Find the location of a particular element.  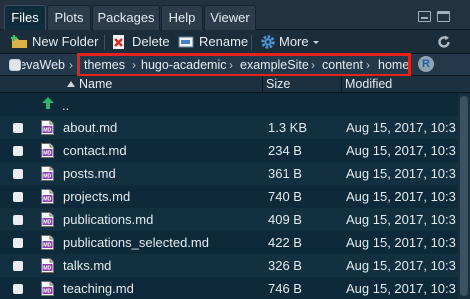

file-name-link: teaching.md is located at coordinates (98, 288).